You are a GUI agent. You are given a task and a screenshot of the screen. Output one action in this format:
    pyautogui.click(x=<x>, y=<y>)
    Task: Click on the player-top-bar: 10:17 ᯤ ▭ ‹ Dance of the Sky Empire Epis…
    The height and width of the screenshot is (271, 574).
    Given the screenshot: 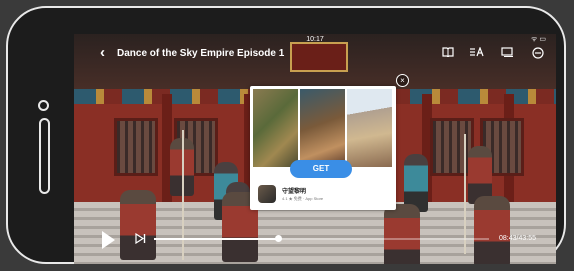 What is the action you would take?
    pyautogui.click(x=315, y=54)
    